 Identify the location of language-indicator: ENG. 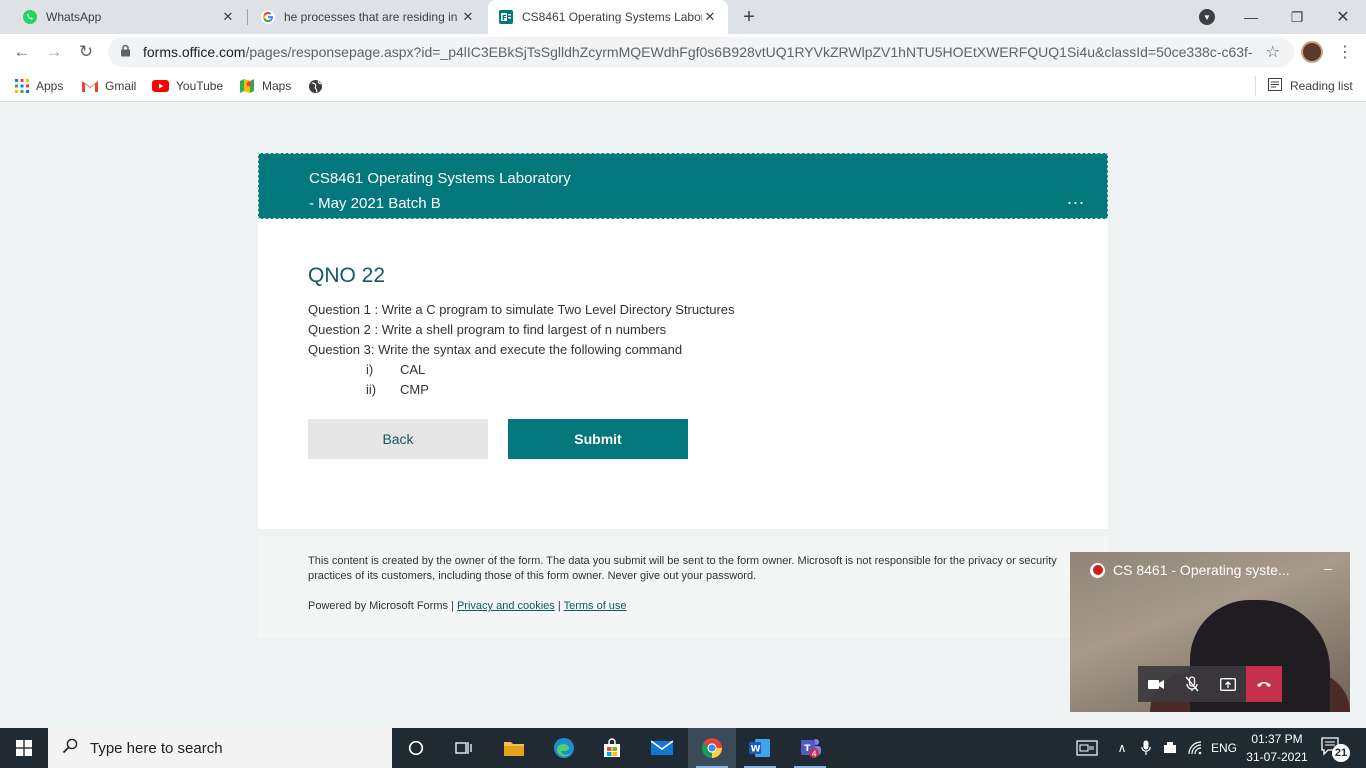
(1224, 748).